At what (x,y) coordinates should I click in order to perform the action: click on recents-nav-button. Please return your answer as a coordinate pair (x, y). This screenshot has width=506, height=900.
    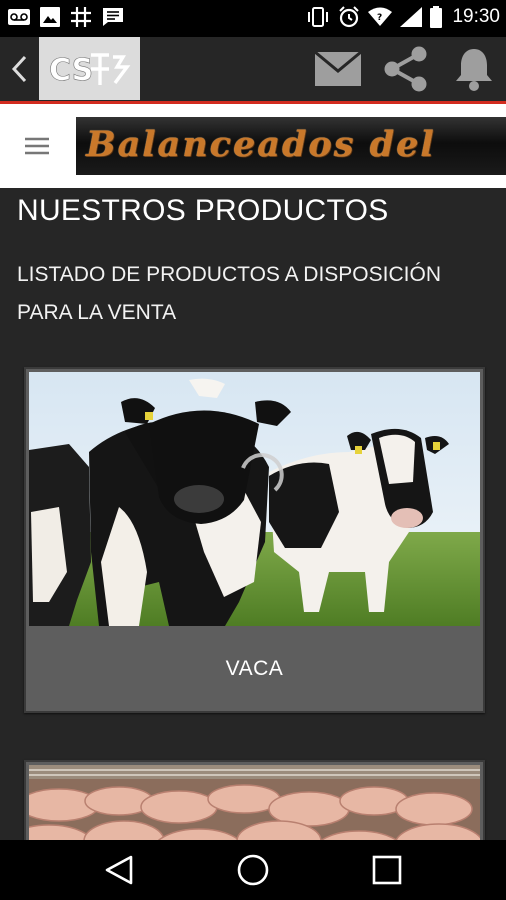
    Looking at the image, I should click on (387, 870).